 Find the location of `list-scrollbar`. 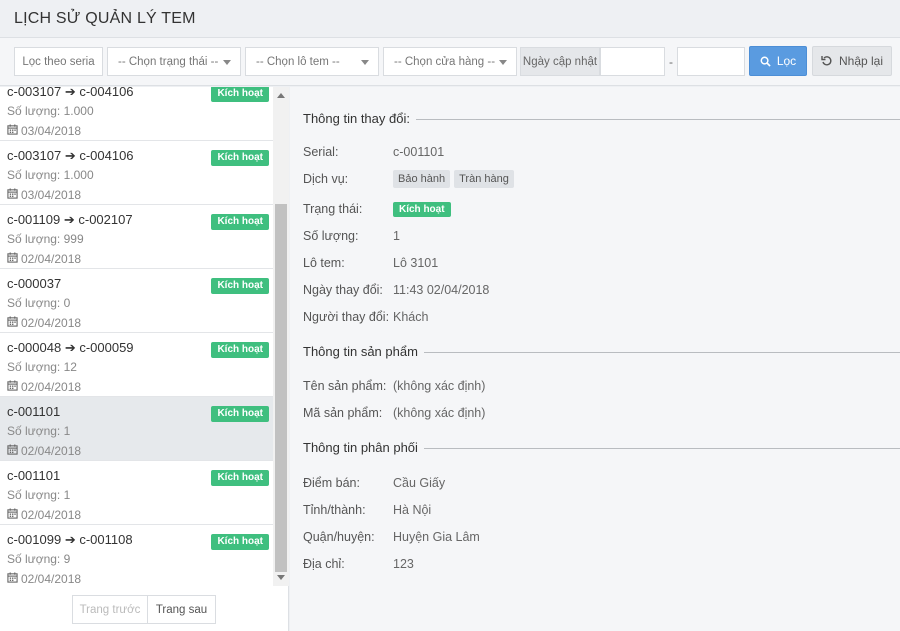

list-scrollbar is located at coordinates (281, 336).